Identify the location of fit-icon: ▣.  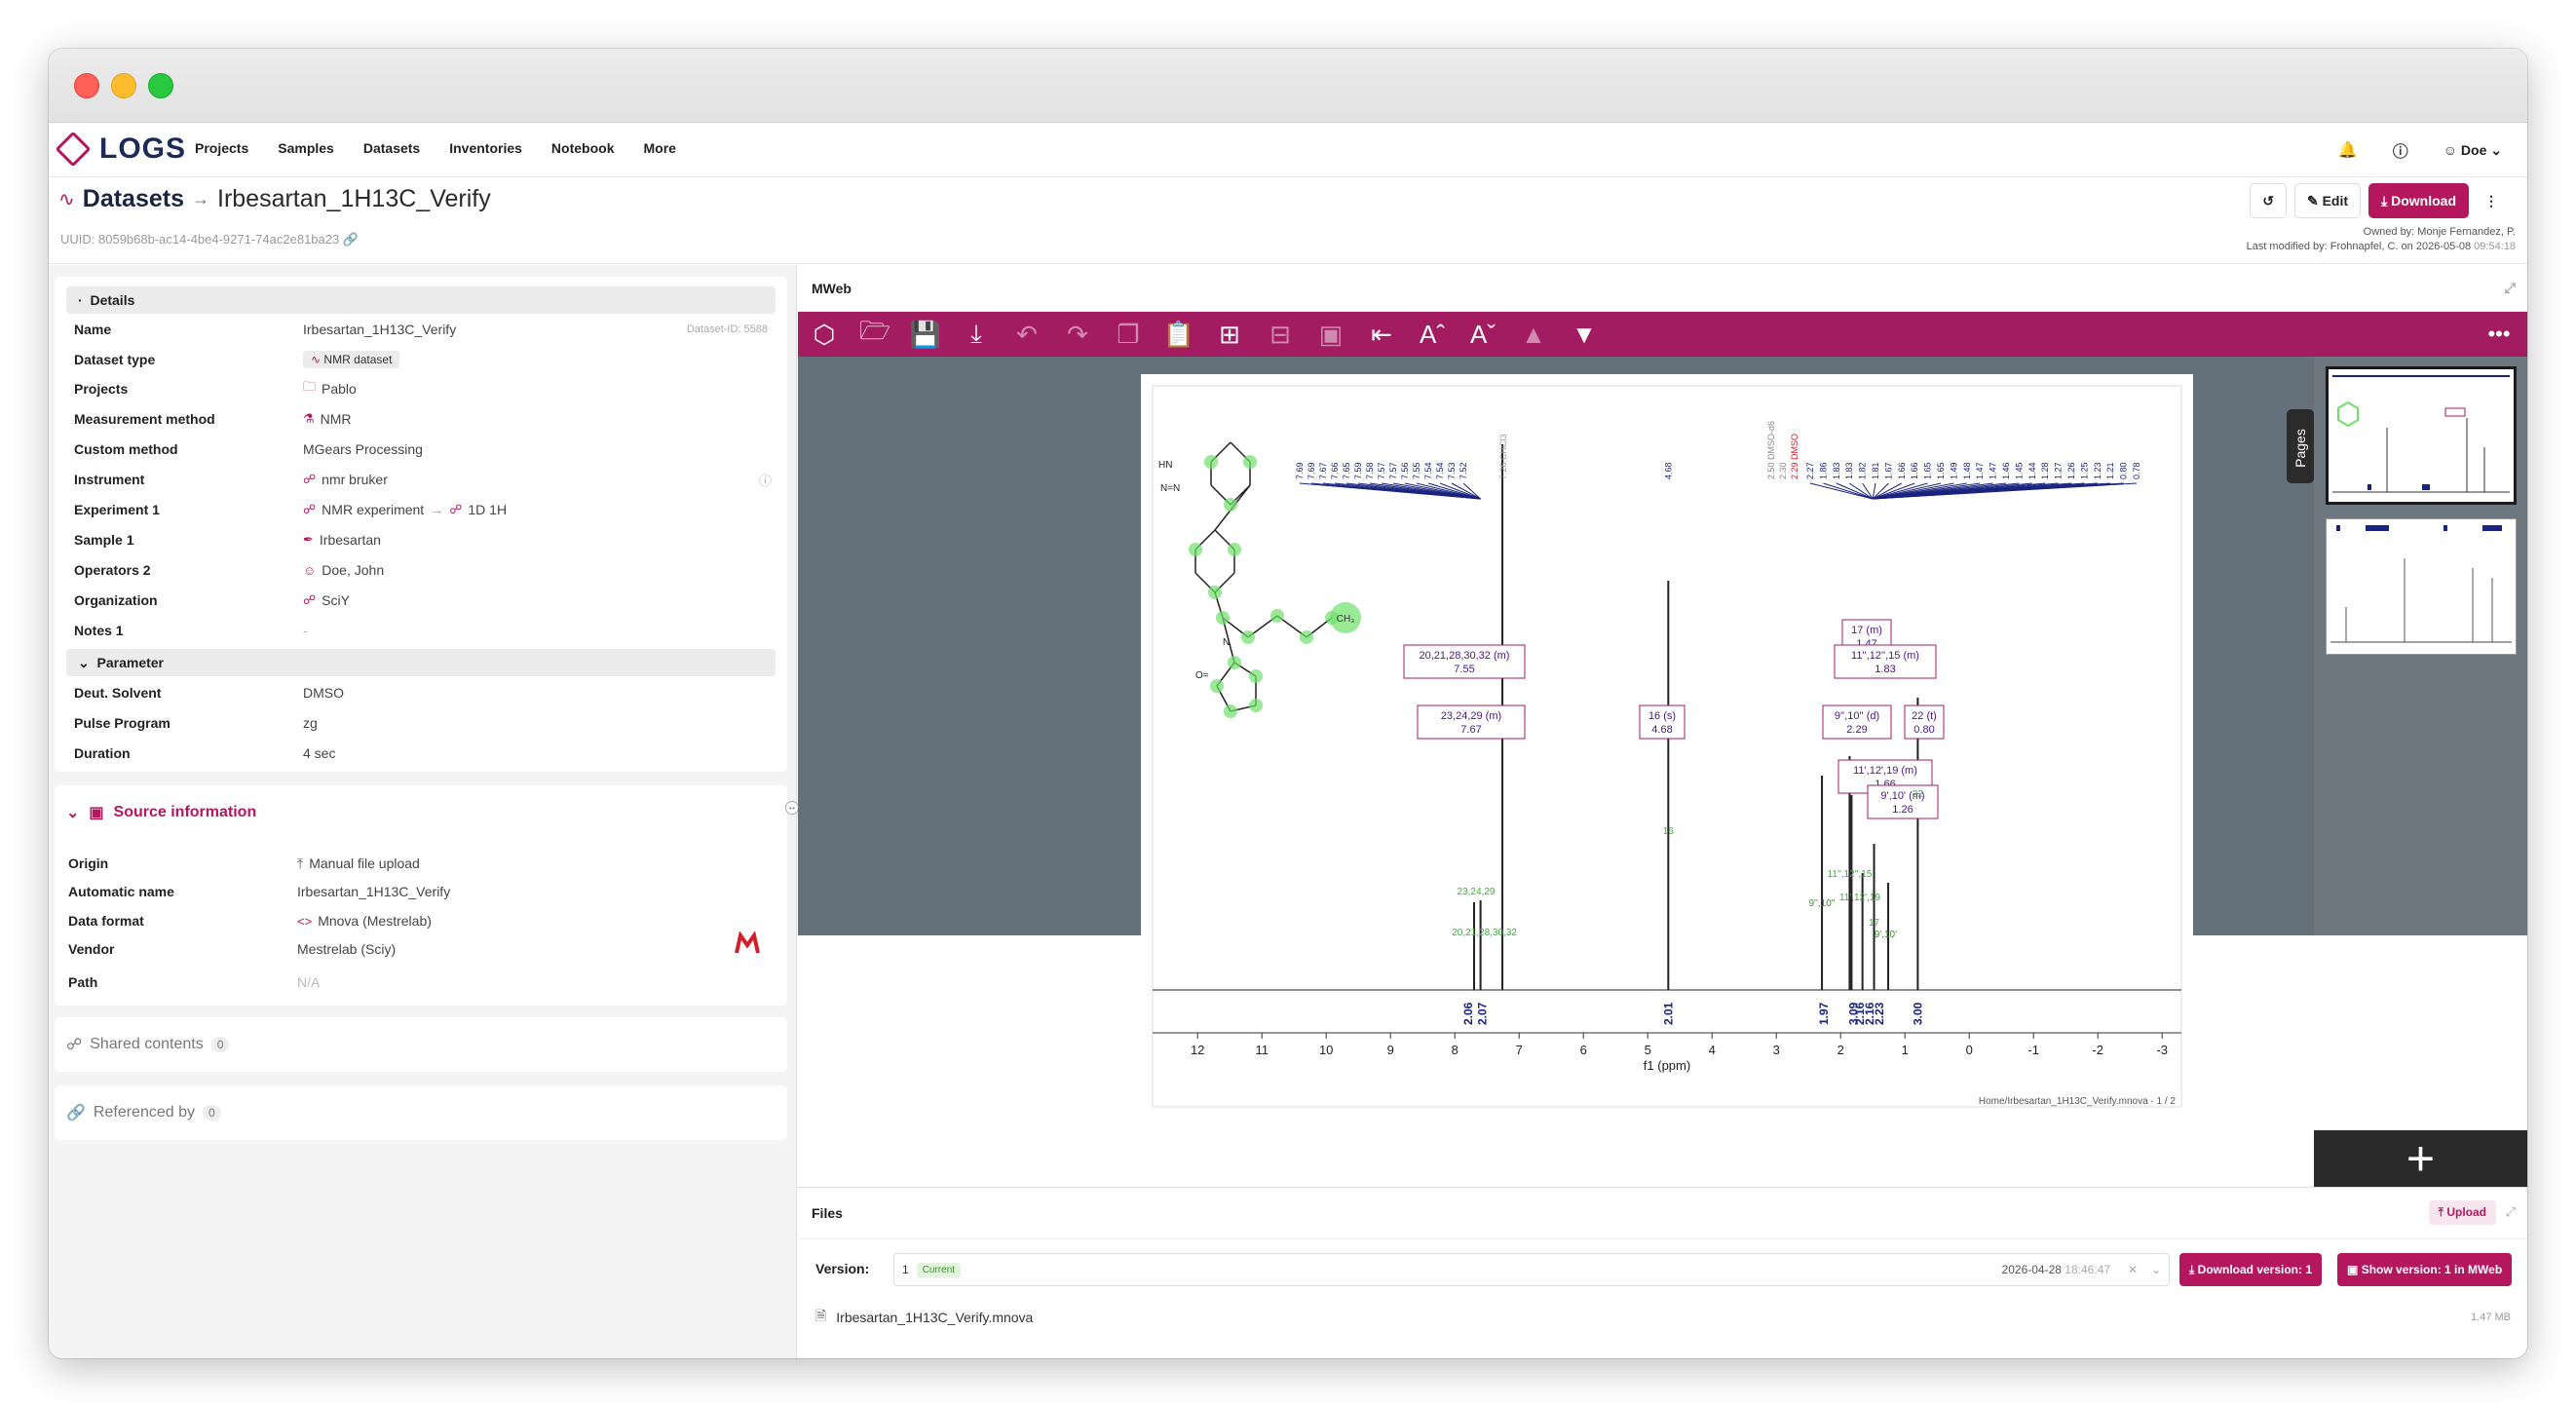
(1330, 334).